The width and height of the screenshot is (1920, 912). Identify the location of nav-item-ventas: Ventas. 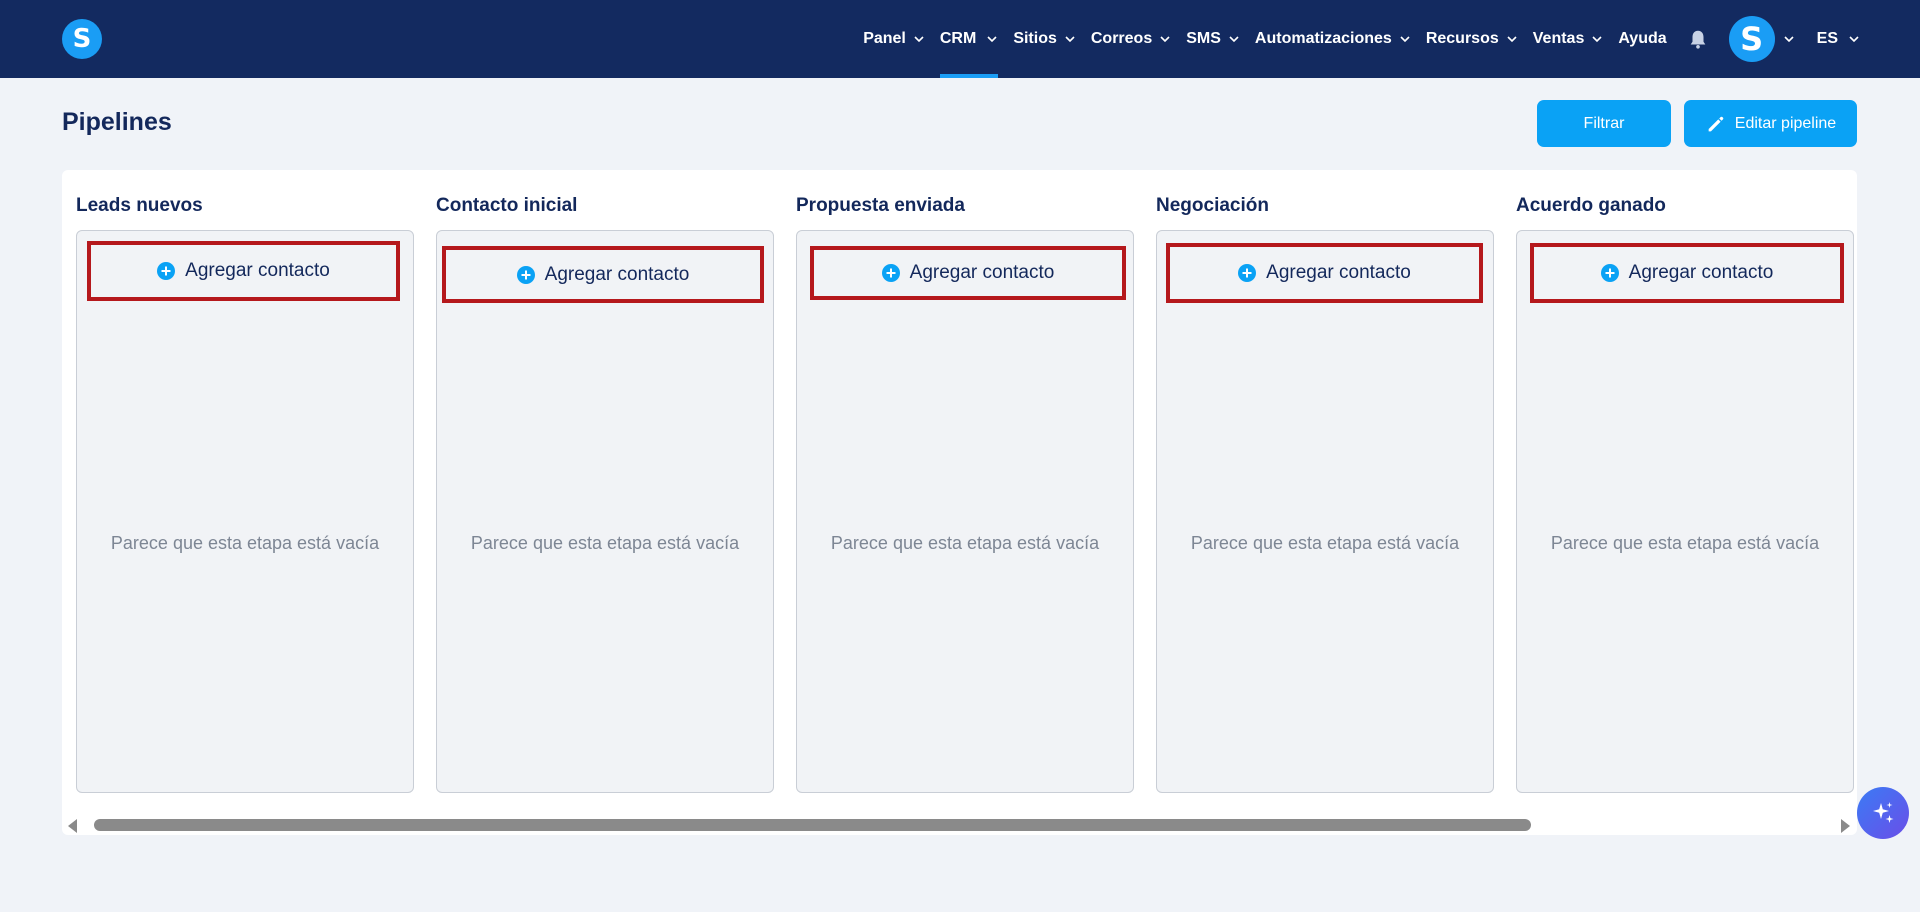
(1568, 39).